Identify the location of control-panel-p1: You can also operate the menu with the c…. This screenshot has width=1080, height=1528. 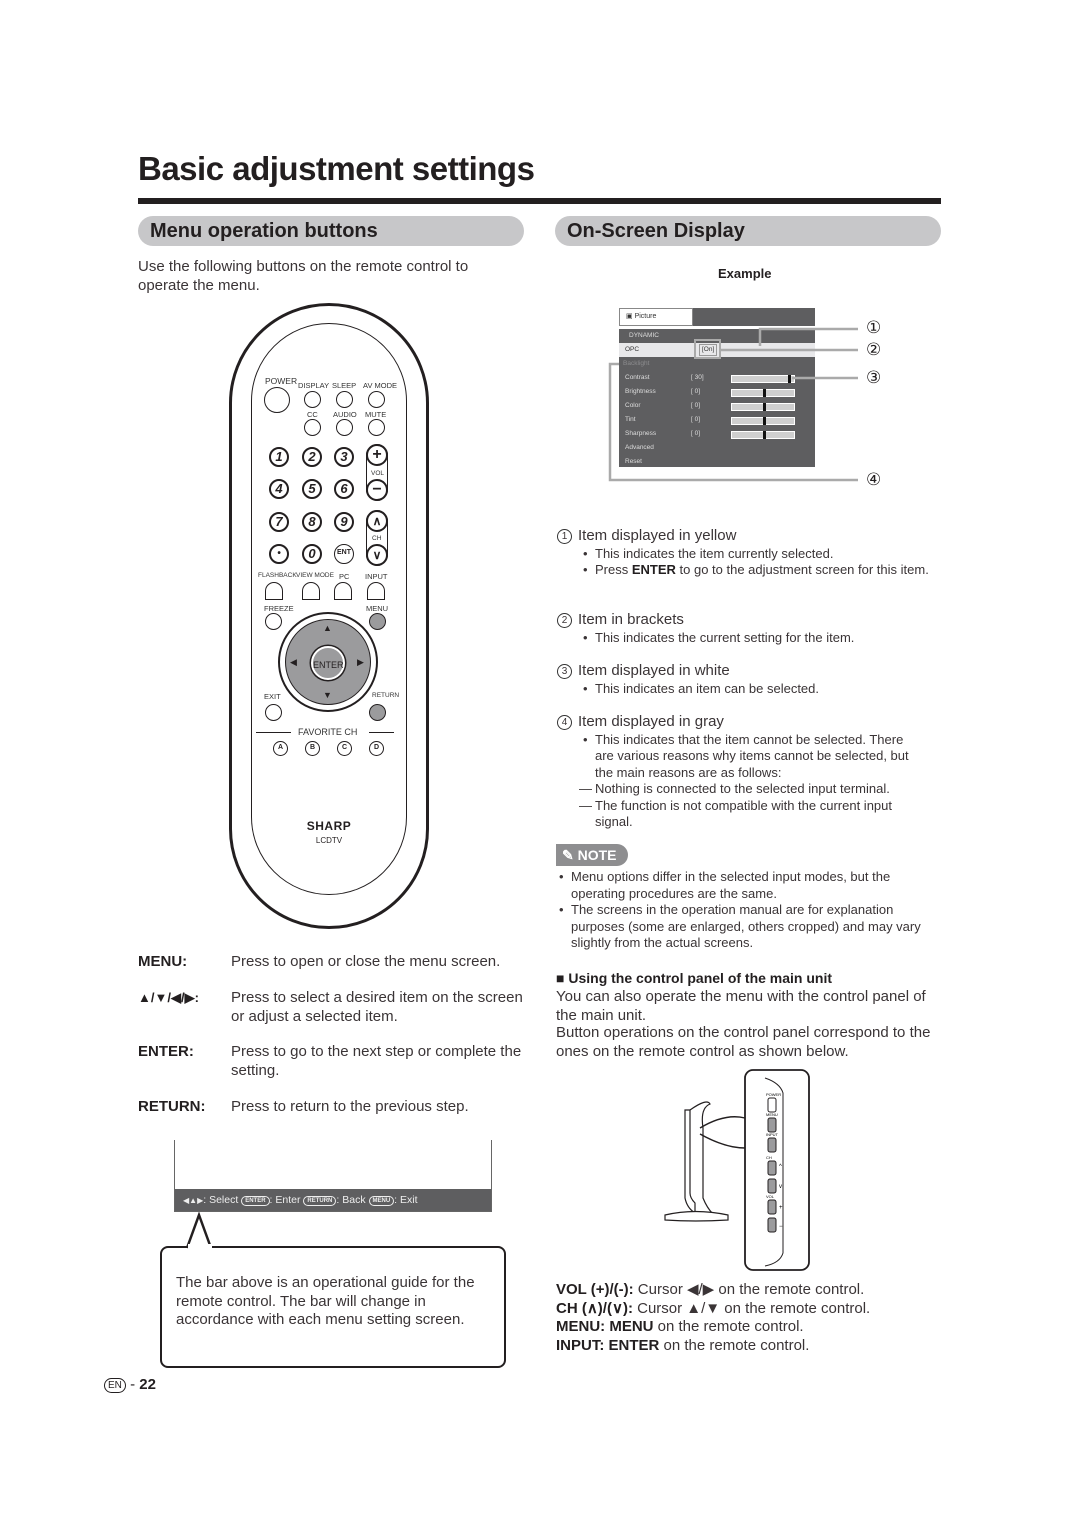
(741, 1006).